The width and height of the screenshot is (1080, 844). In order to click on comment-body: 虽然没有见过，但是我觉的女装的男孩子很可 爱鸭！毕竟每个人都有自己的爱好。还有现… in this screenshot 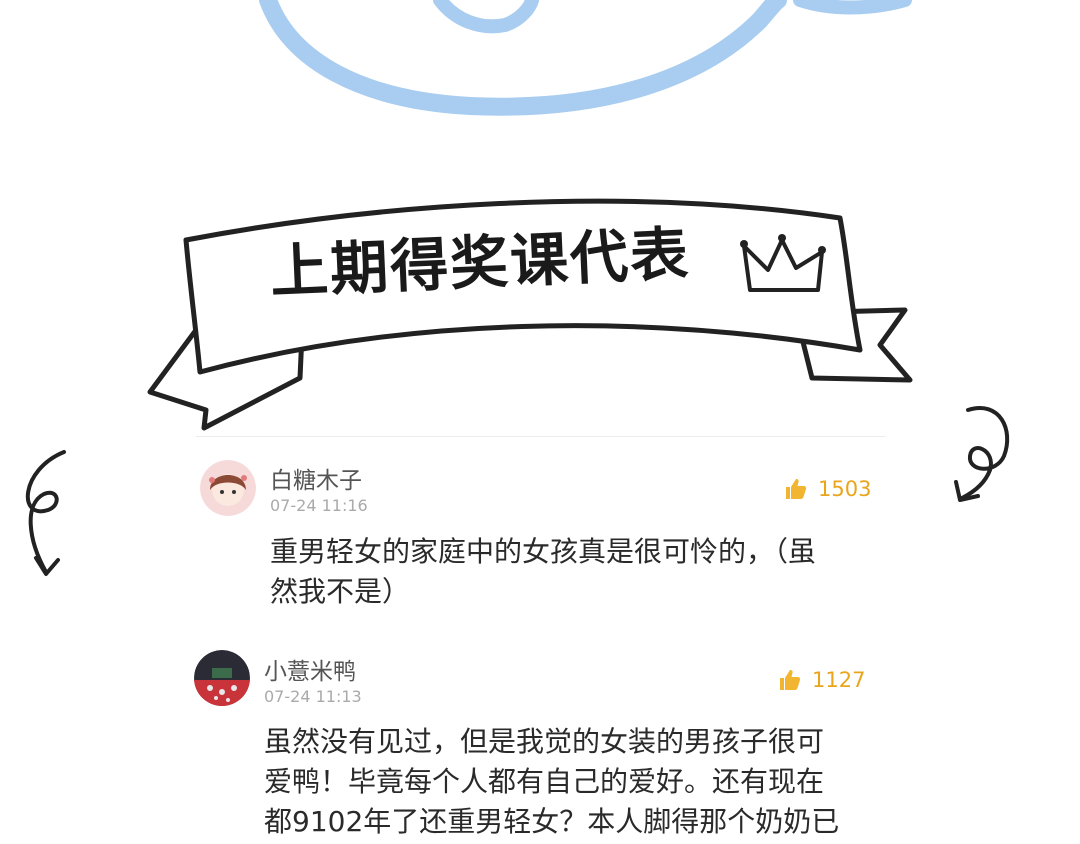, I will do `click(564, 782)`.